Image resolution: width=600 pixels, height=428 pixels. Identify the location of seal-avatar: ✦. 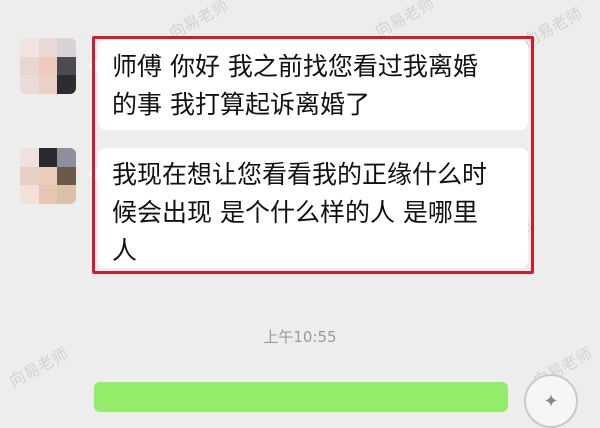
(551, 401).